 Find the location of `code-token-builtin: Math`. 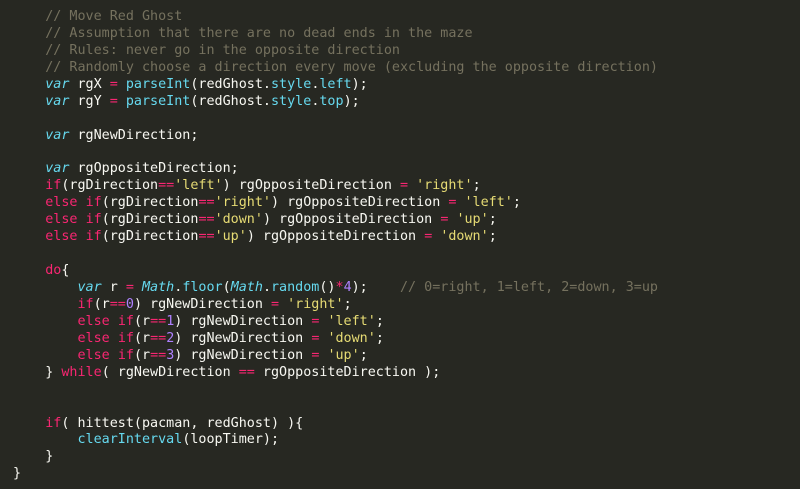

code-token-builtin: Math is located at coordinates (158, 287).